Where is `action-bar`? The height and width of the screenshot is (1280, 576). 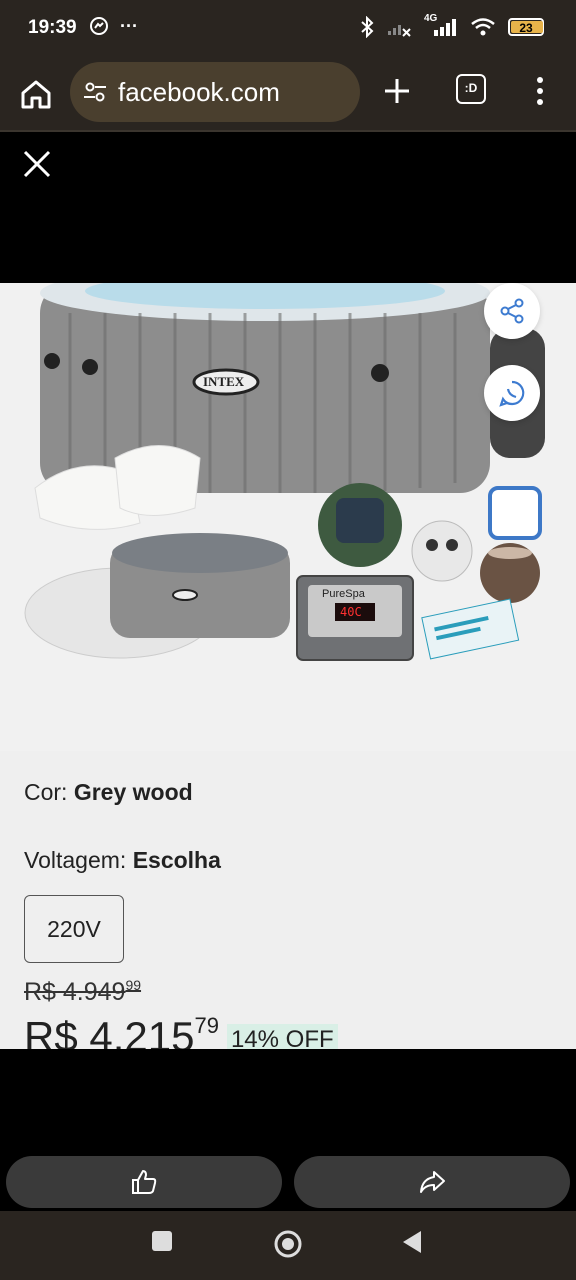
action-bar is located at coordinates (288, 1180).